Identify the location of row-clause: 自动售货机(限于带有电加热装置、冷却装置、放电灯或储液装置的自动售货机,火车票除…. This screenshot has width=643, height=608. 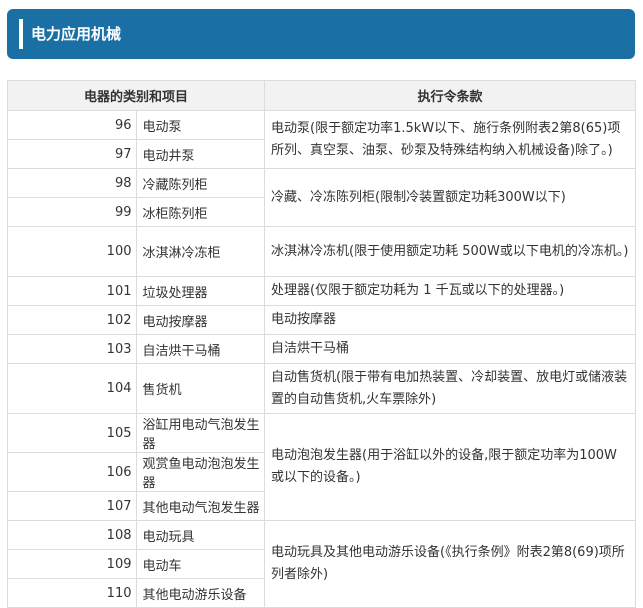
(450, 388).